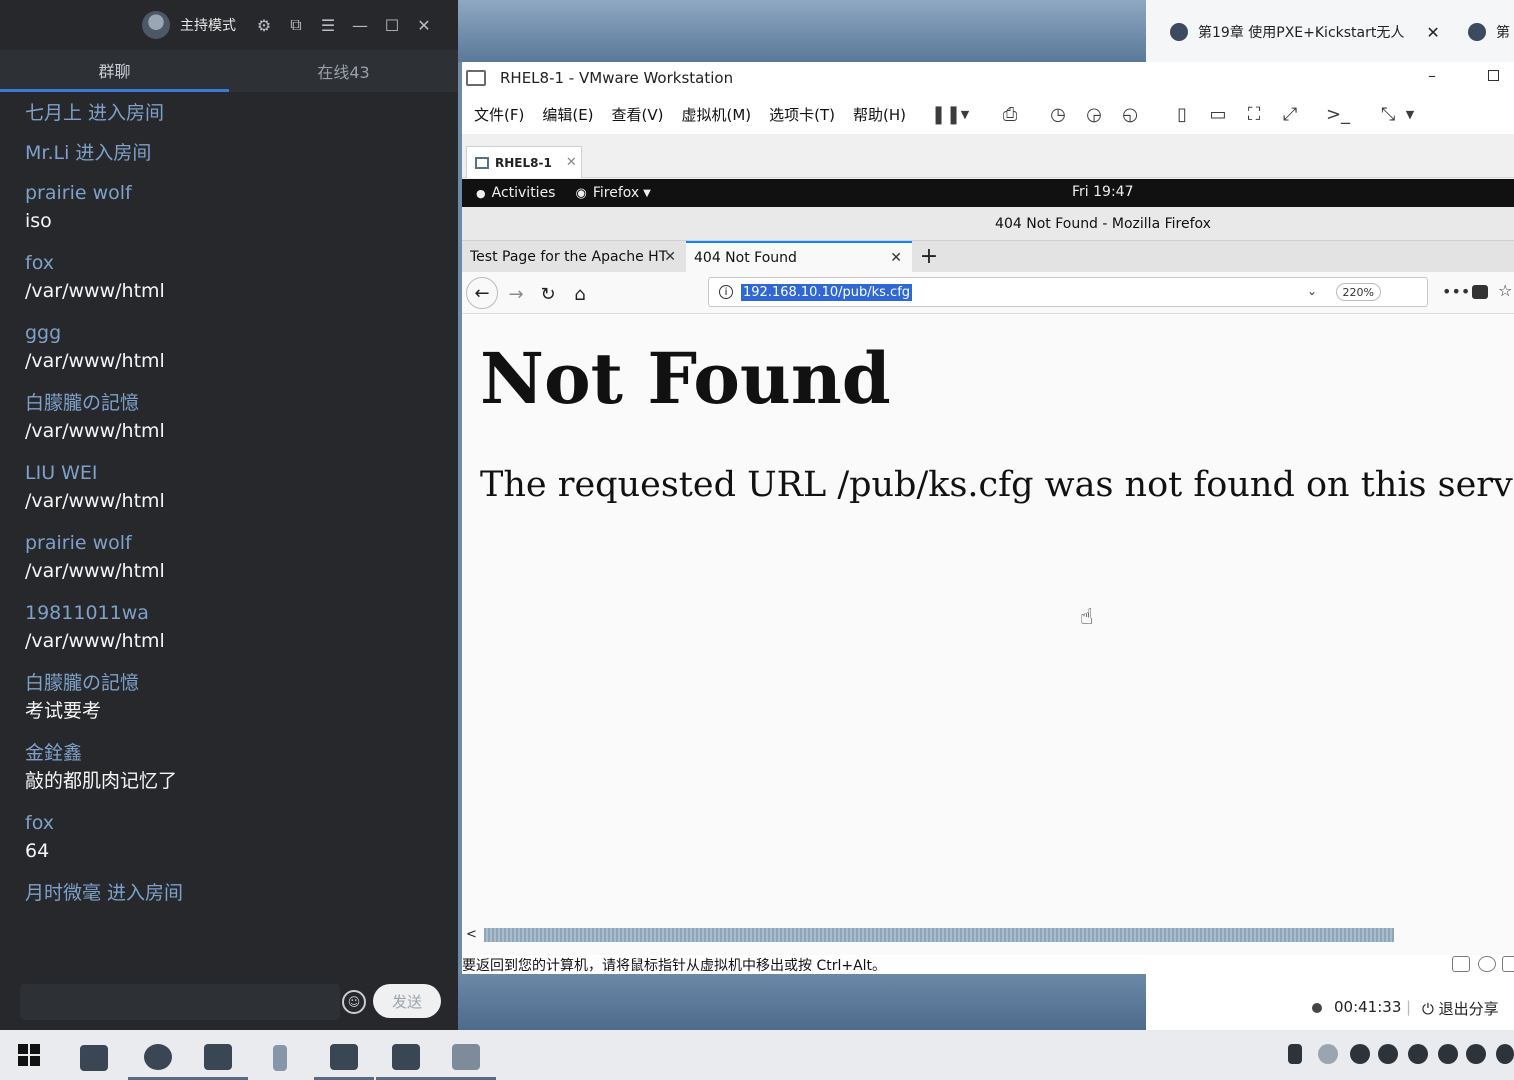 The height and width of the screenshot is (1080, 1514). Describe the element at coordinates (726, 292) in the screenshot. I see `info-icon: i` at that location.